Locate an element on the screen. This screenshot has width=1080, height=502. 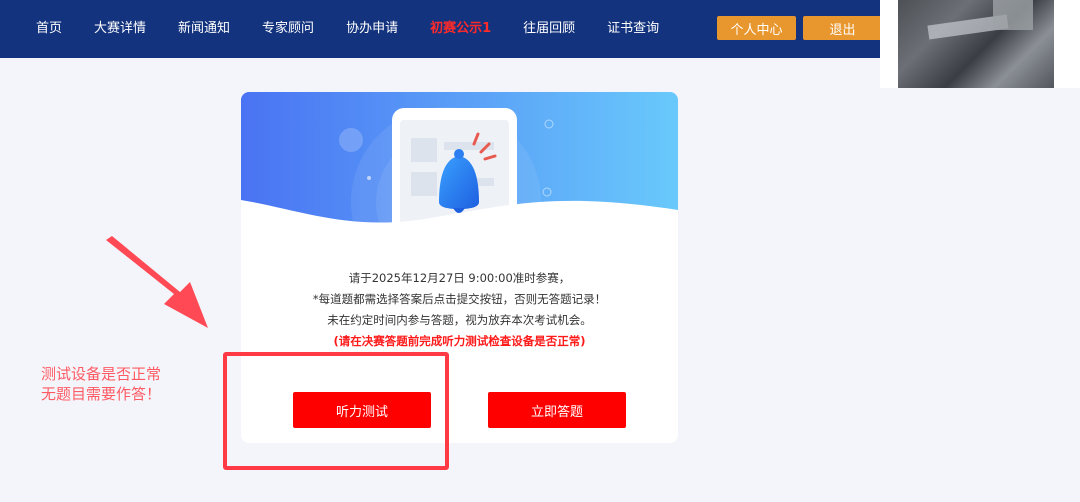
nav-item-experts: 专家顾问 is located at coordinates (288, 29).